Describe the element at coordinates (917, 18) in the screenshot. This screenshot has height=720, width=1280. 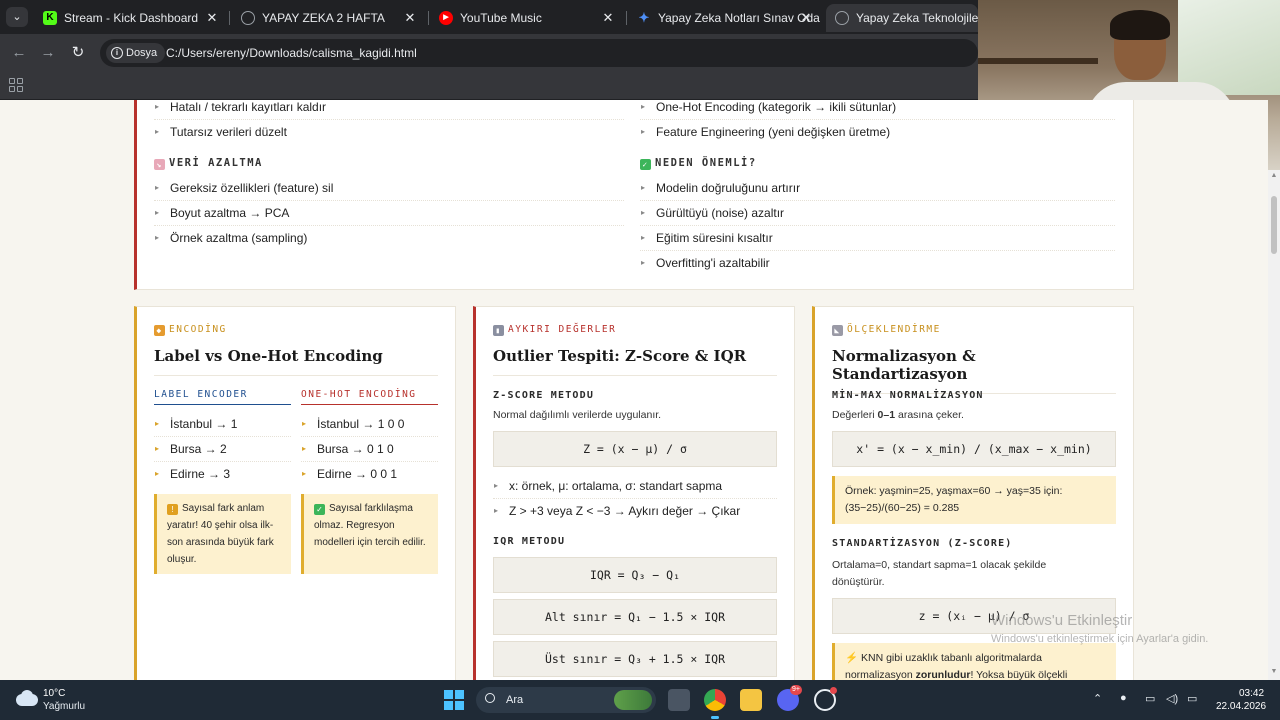
I see `tab-label: Yapay Zeka Teknolojileri – Sı` at that location.